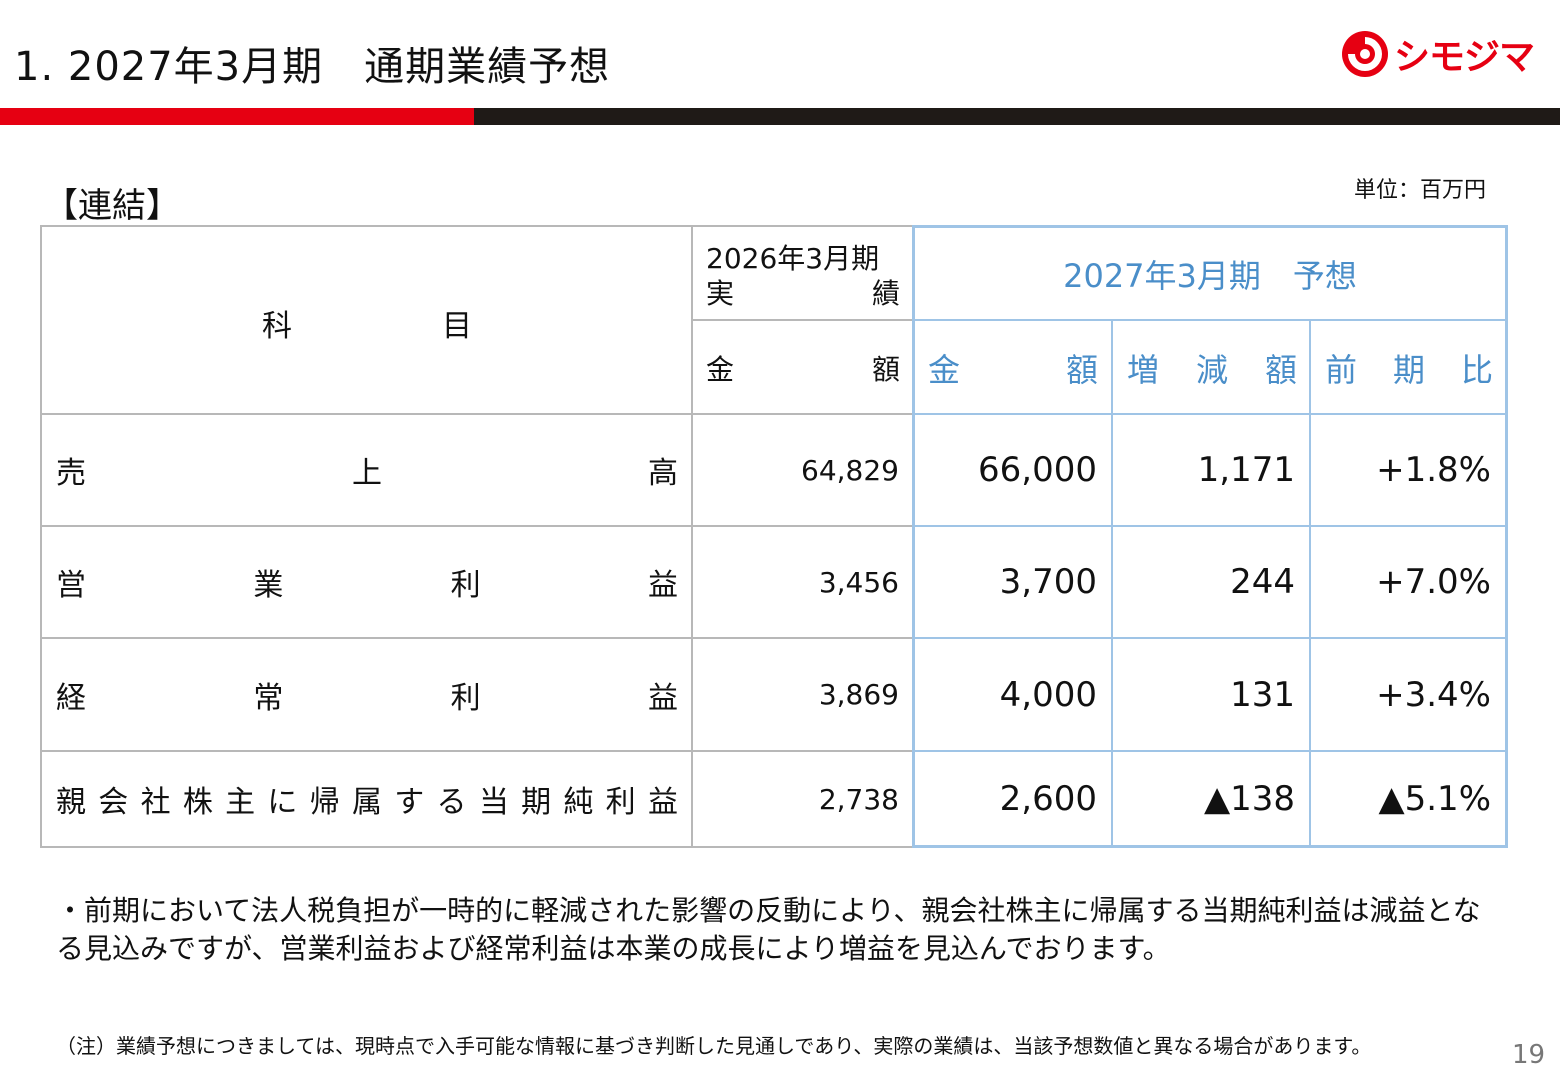 The width and height of the screenshot is (1560, 1080). What do you see at coordinates (803, 369) in the screenshot?
I see `header-amount-prev: 金 額` at bounding box center [803, 369].